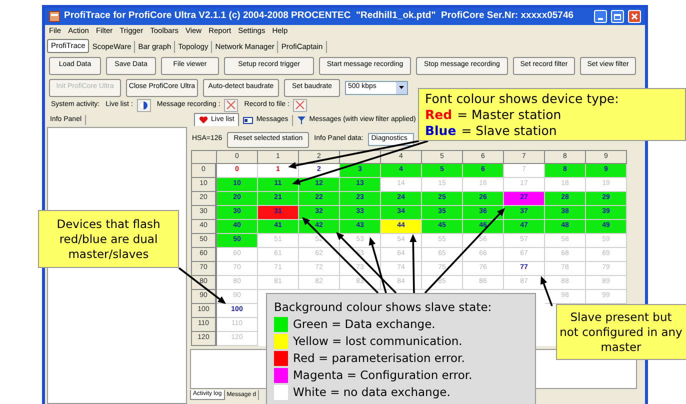 The image size is (686, 404). Describe the element at coordinates (621, 332) in the screenshot. I see `callout-text: Slave present but not configured in any master` at that location.